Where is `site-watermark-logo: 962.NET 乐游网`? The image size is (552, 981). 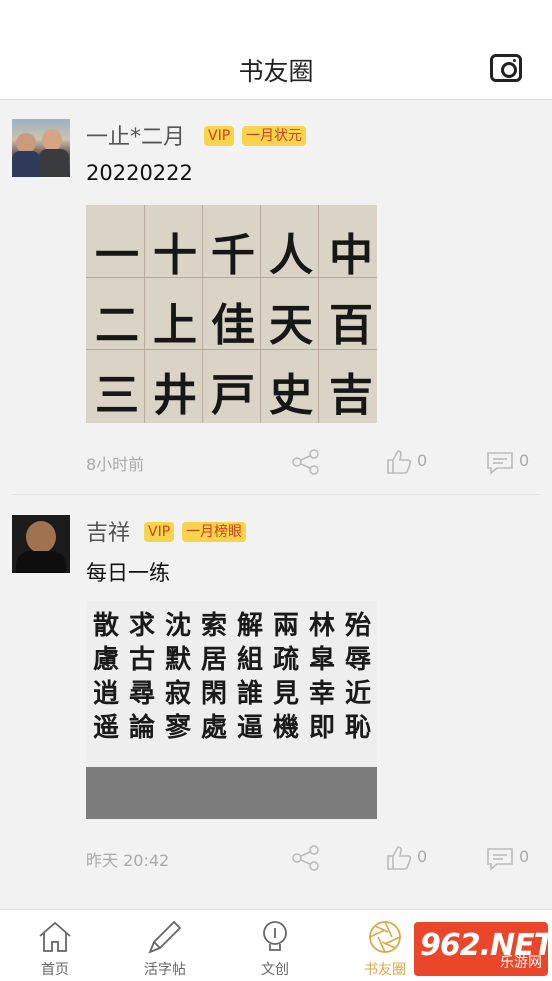
site-watermark-logo: 962.NET 乐游网 is located at coordinates (483, 949).